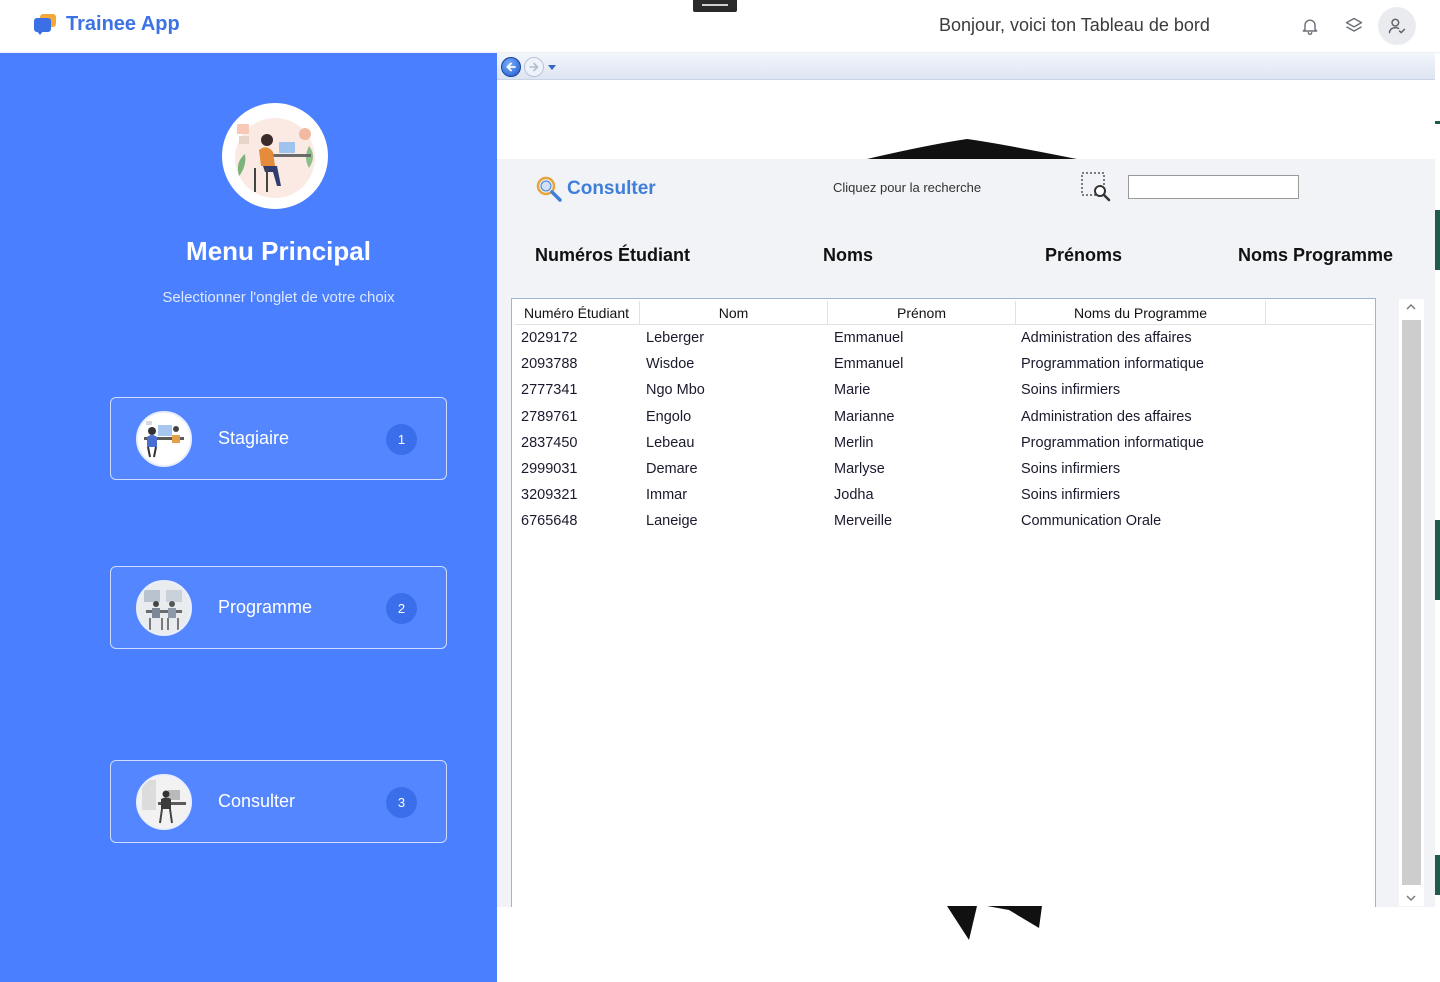 The height and width of the screenshot is (982, 1440). I want to click on chevron-up-icon, so click(1411, 307).